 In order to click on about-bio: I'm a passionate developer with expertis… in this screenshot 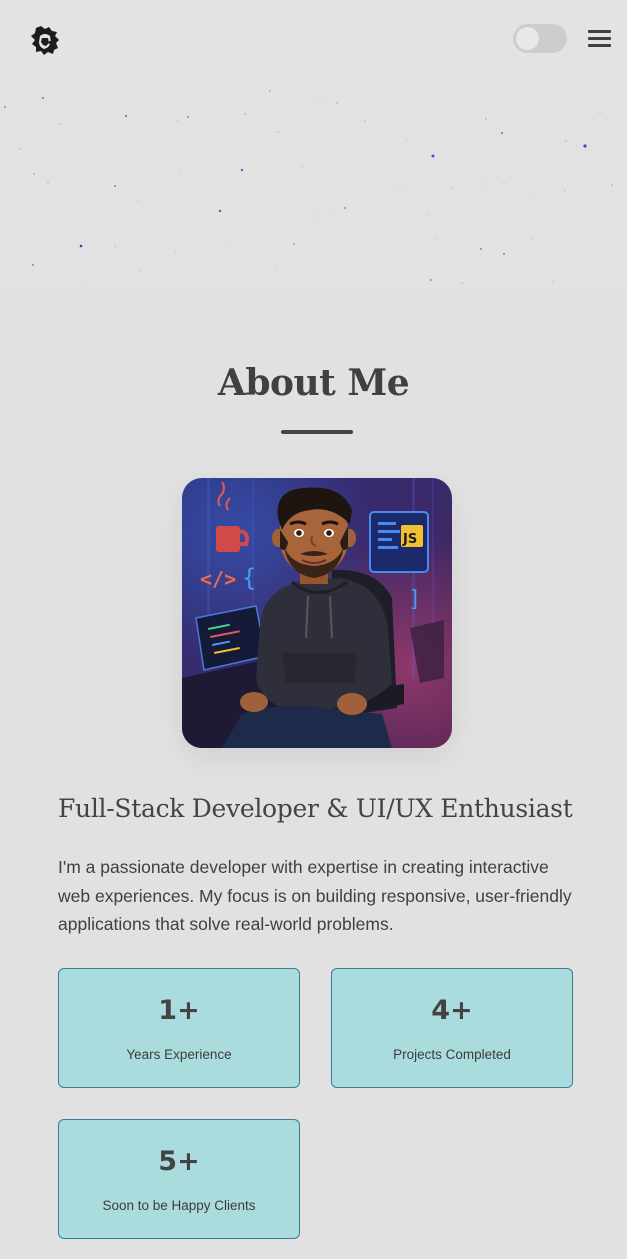, I will do `click(315, 895)`.